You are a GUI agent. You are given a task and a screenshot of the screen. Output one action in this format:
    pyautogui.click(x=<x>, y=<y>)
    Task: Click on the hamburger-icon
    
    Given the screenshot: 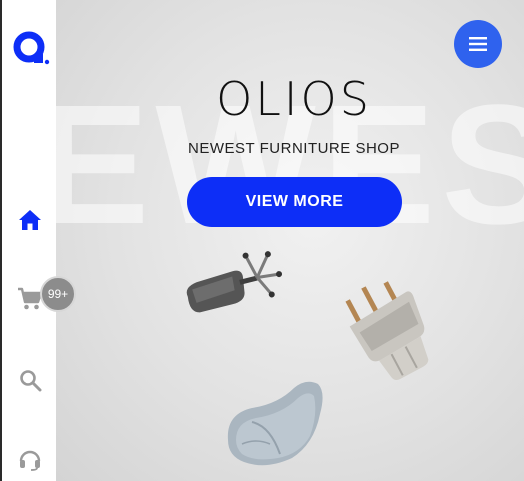 What is the action you would take?
    pyautogui.click(x=478, y=44)
    